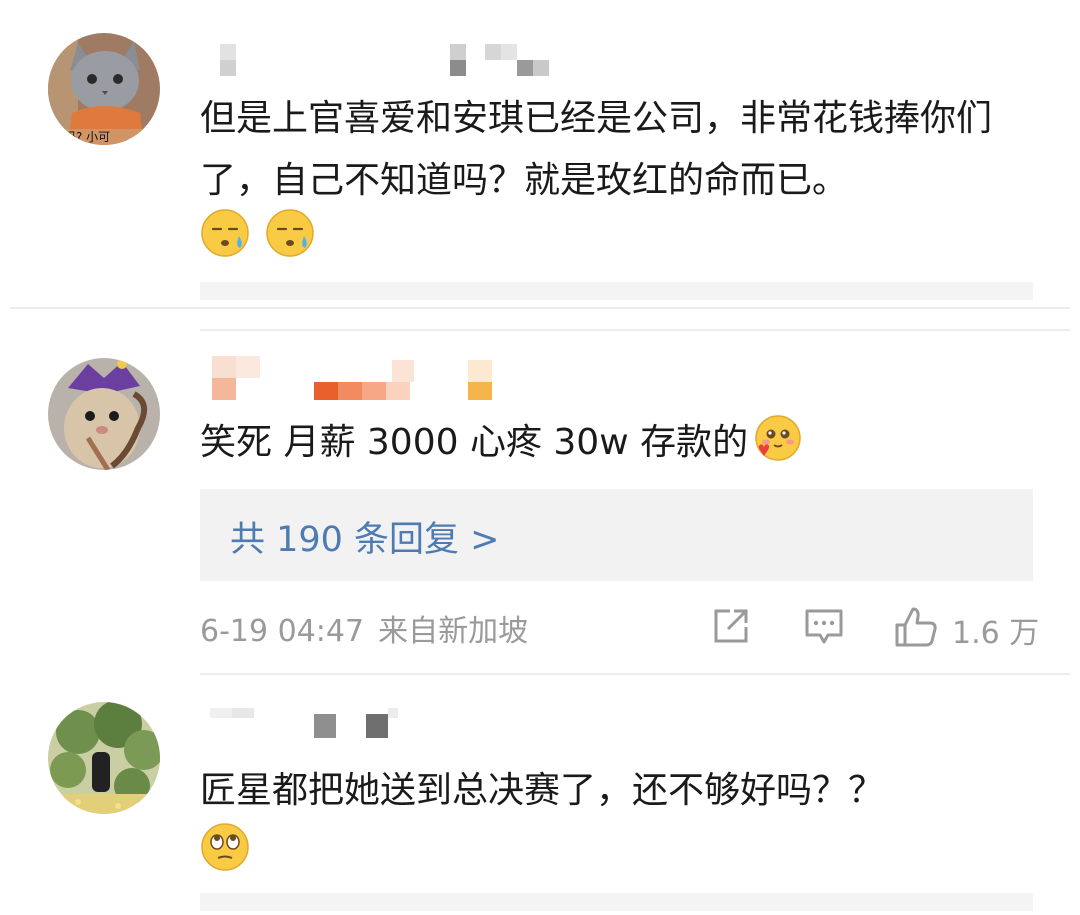 The width and height of the screenshot is (1080, 915). Describe the element at coordinates (225, 847) in the screenshot. I see `eye-roll-face-icon` at that location.